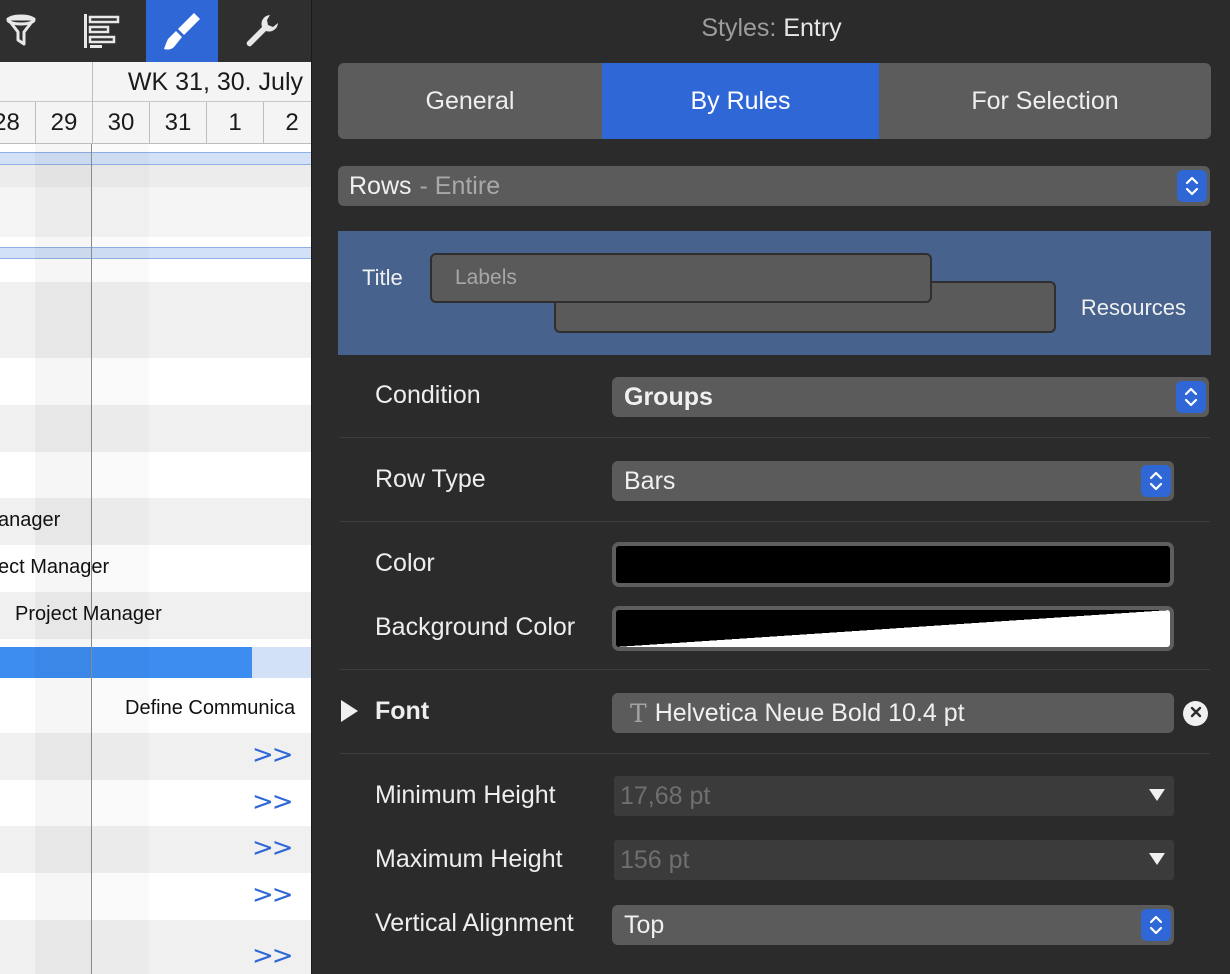 The image size is (1230, 974). Describe the element at coordinates (638, 713) in the screenshot. I see `font-t-icon: T` at that location.